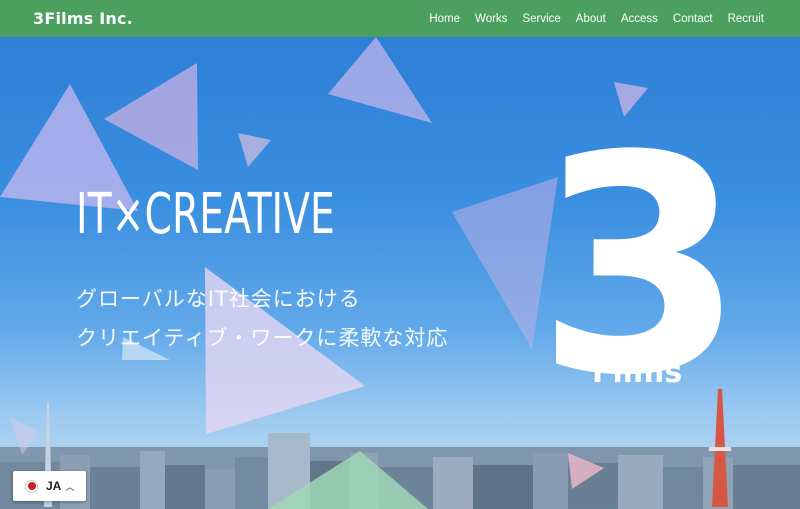  Describe the element at coordinates (541, 19) in the screenshot. I see `nav-service: Service` at that location.